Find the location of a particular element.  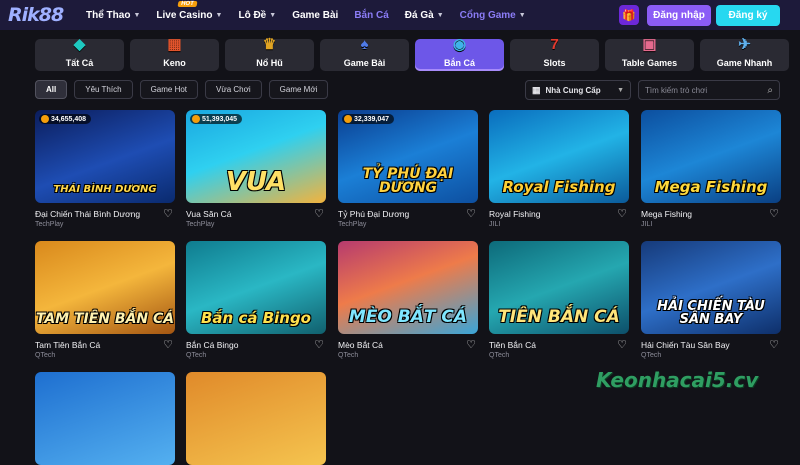

nav-item: Cổng Game ▼ is located at coordinates (493, 15).